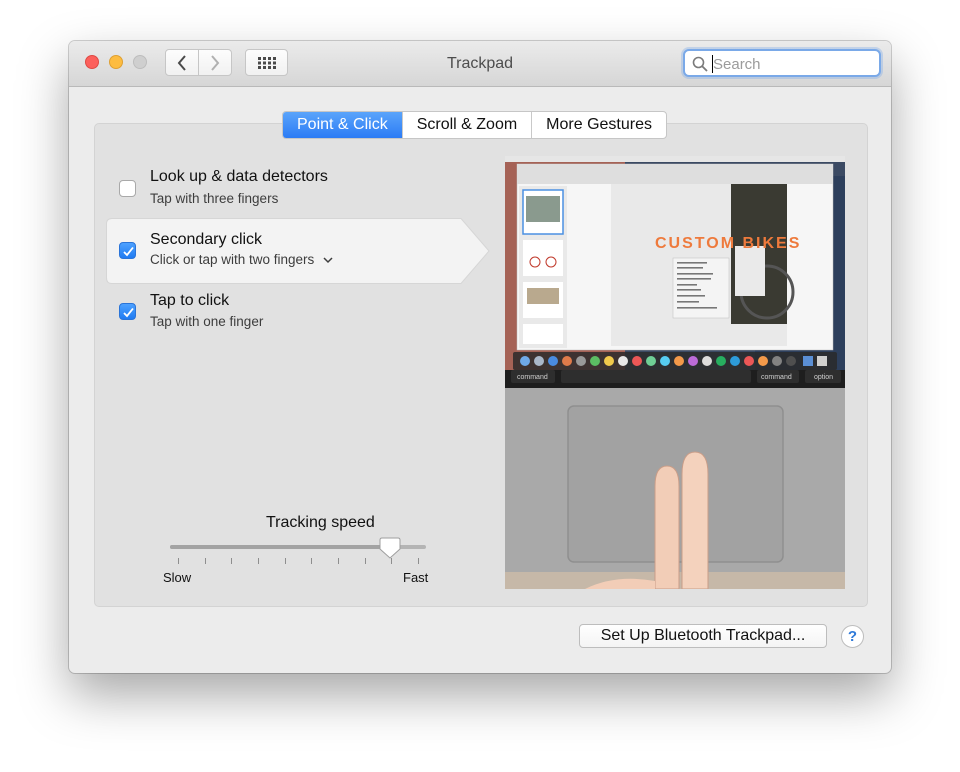 The height and width of the screenshot is (772, 960). Describe the element at coordinates (320, 522) in the screenshot. I see `tracking-speed-label: Tracking speed` at that location.